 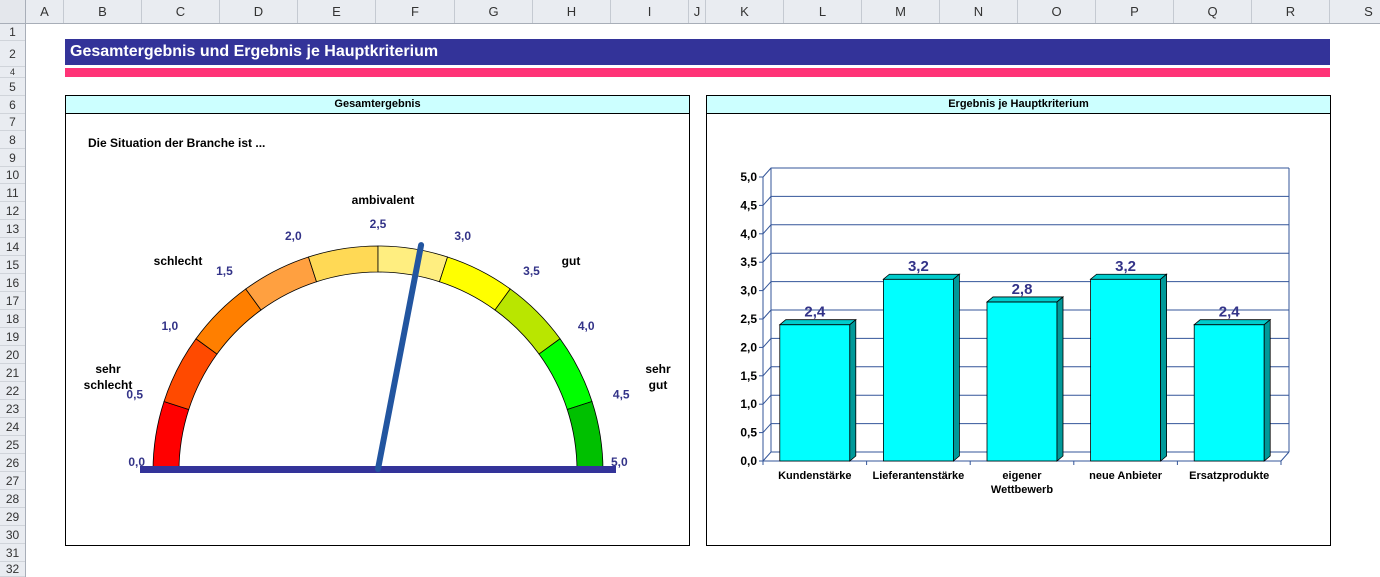 I want to click on column-header-l: L, so click(x=823, y=11).